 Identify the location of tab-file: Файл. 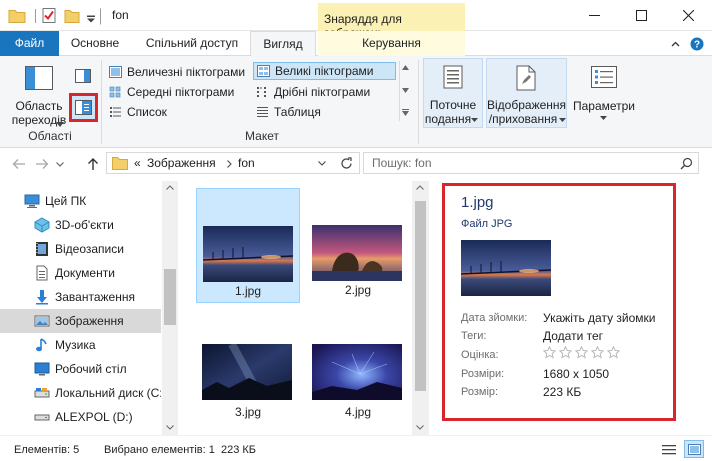
(29, 43).